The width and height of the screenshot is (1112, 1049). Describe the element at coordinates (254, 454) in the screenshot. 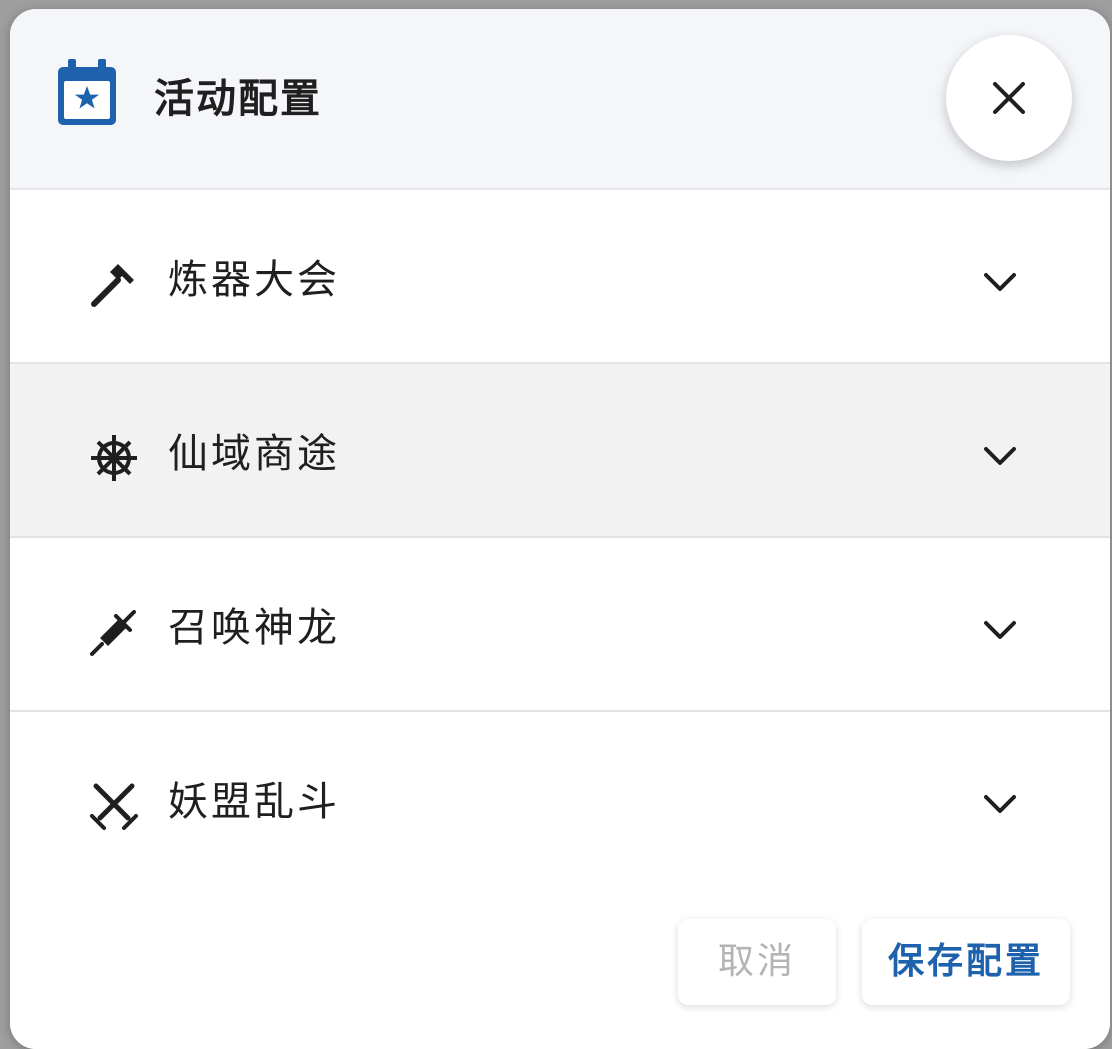

I see `section-label: 仙域商途` at that location.